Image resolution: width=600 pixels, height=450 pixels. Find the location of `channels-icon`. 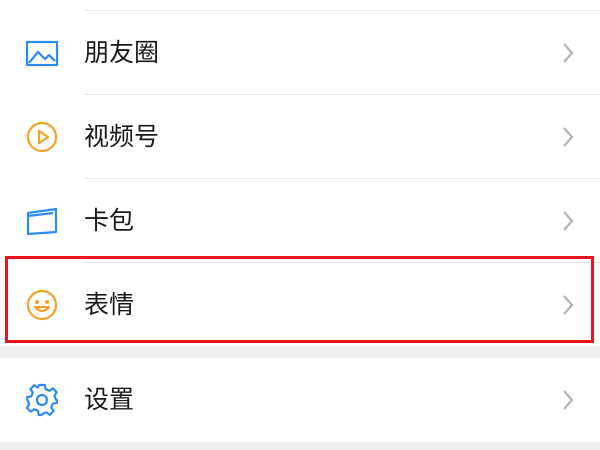

channels-icon is located at coordinates (42, 137).